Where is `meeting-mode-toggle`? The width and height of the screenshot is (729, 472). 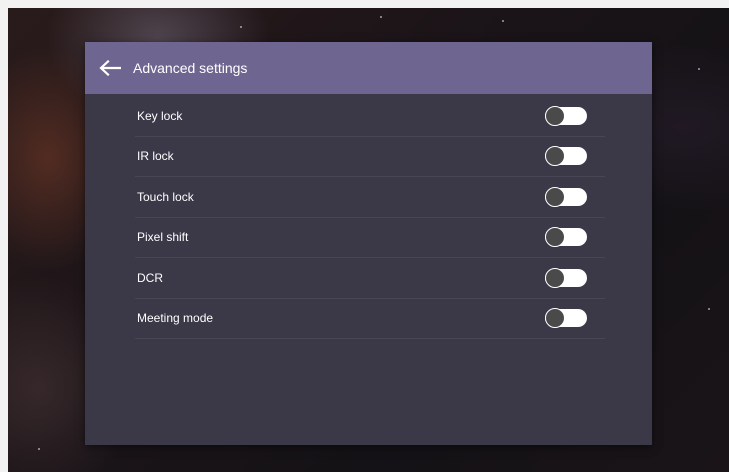 meeting-mode-toggle is located at coordinates (566, 318).